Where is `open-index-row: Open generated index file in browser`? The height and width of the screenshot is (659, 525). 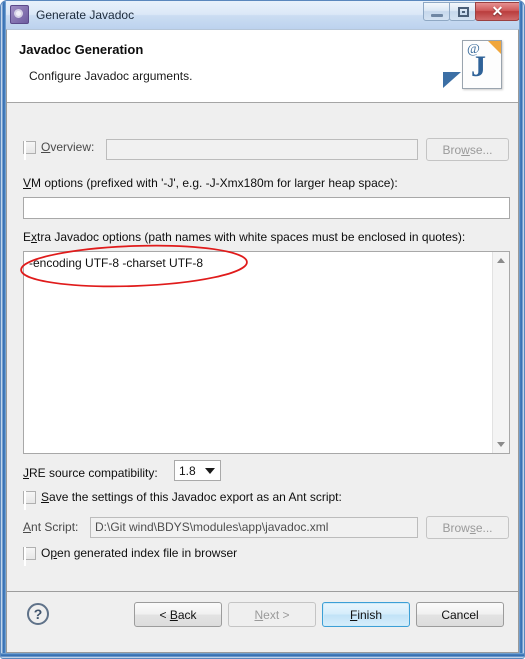 open-index-row: Open generated index file in browser is located at coordinates (130, 556).